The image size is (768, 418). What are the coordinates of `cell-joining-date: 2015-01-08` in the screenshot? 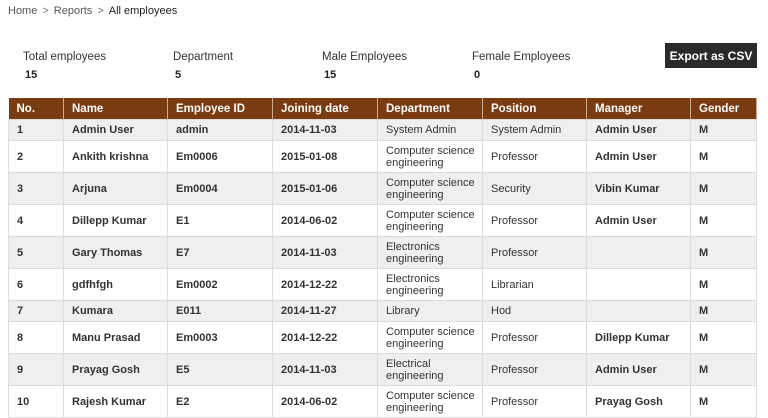 It's located at (325, 156).